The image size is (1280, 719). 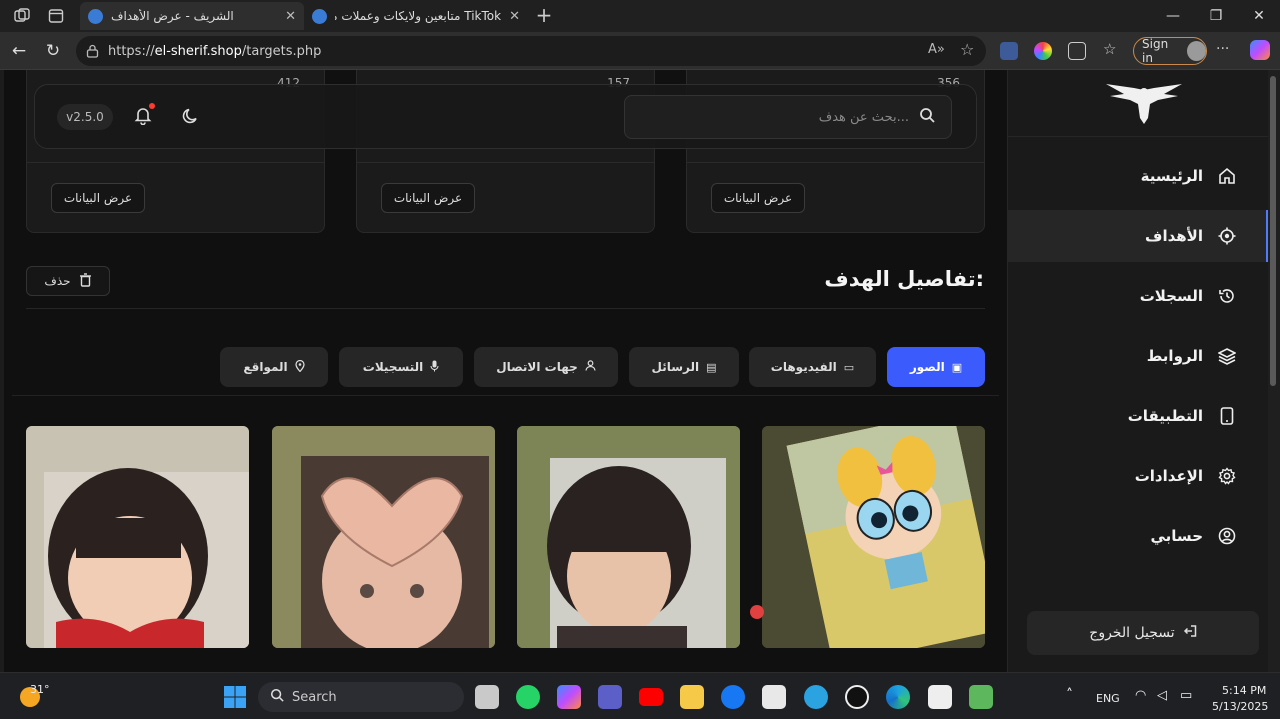 What do you see at coordinates (1244, 690) in the screenshot?
I see `clock-time: 5:14 PM` at bounding box center [1244, 690].